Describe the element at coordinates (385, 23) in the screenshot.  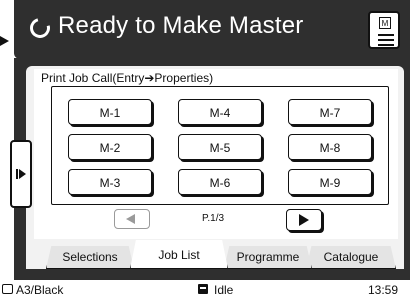
I see `master-doc-icon: M` at that location.